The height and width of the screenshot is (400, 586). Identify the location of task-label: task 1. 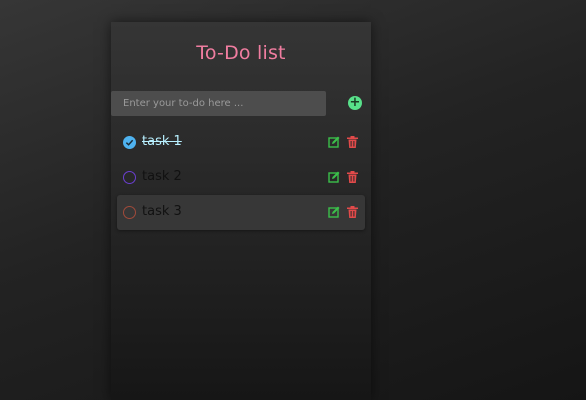
(162, 141).